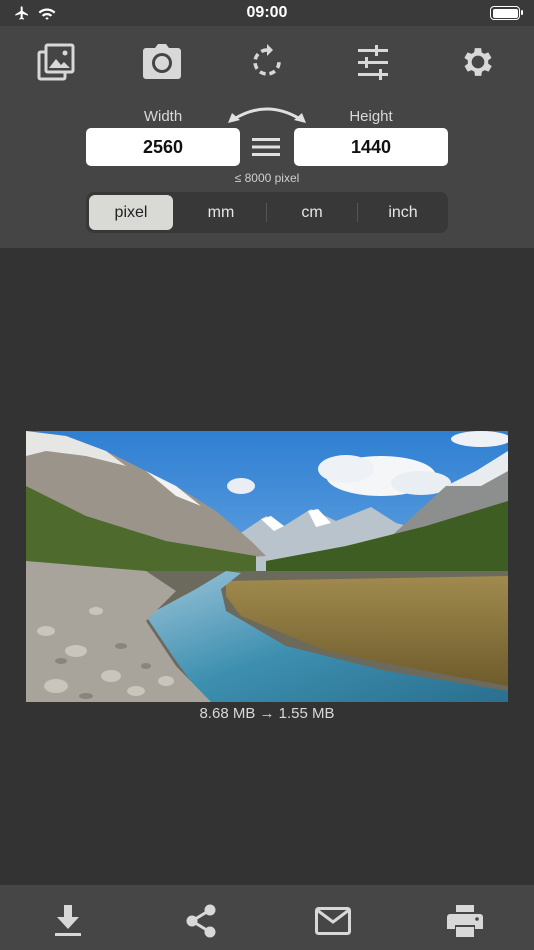 This screenshot has width=534, height=950. Describe the element at coordinates (267, 713) in the screenshot. I see `file-size-info: 8.68 MB → 1.55 MB` at that location.